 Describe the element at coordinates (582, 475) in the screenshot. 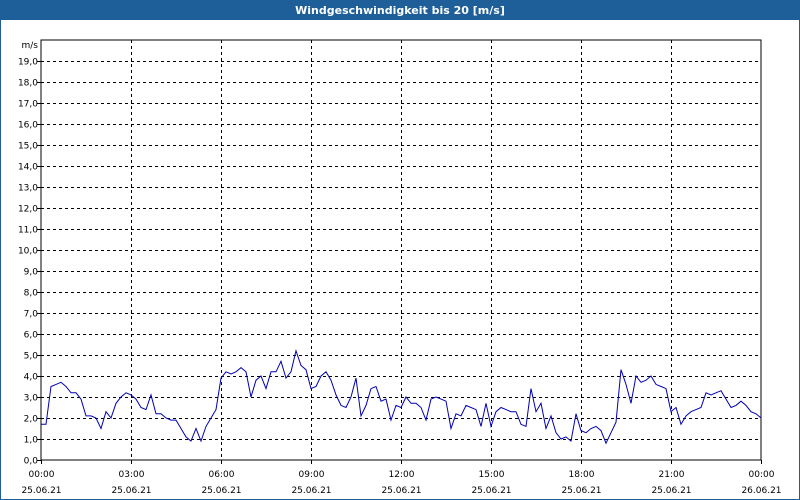

I see `x-tick-time-label: 18:00` at that location.